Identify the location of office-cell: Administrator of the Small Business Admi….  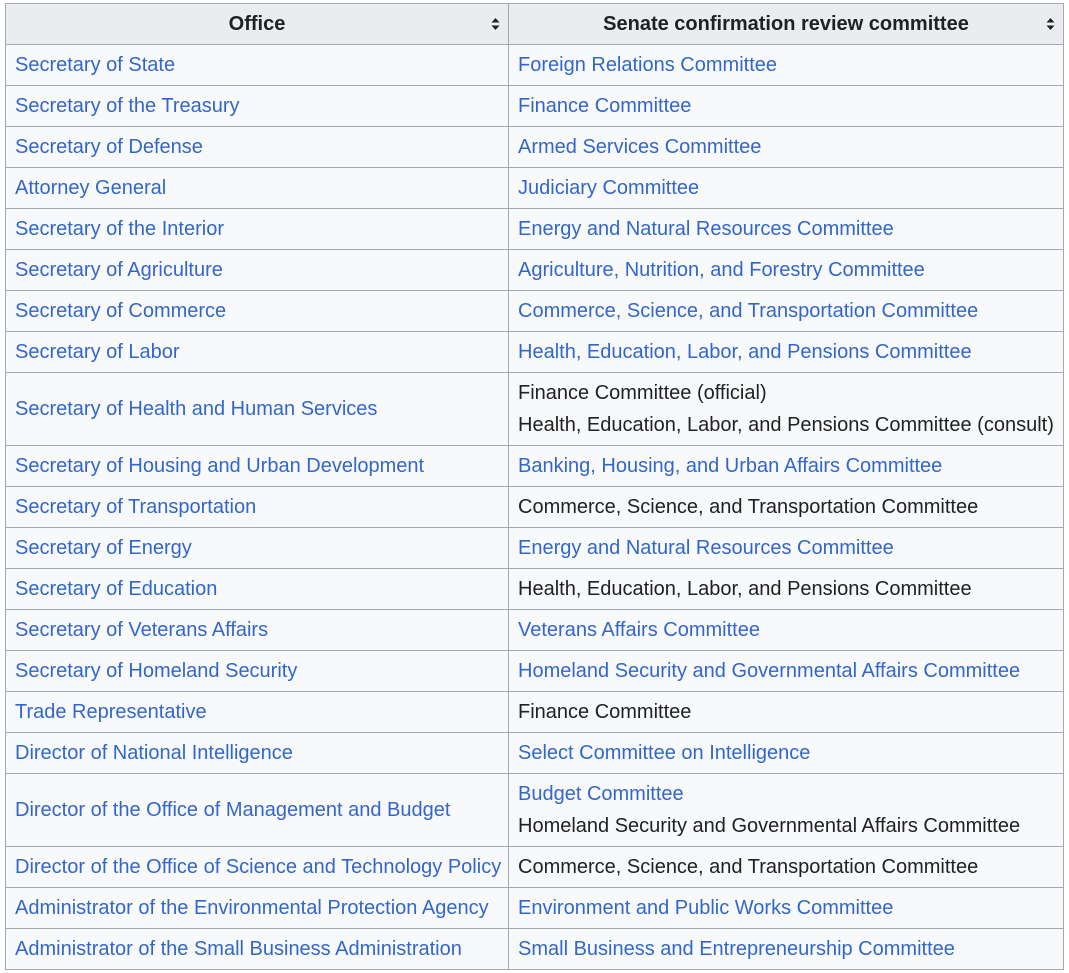
(257, 949).